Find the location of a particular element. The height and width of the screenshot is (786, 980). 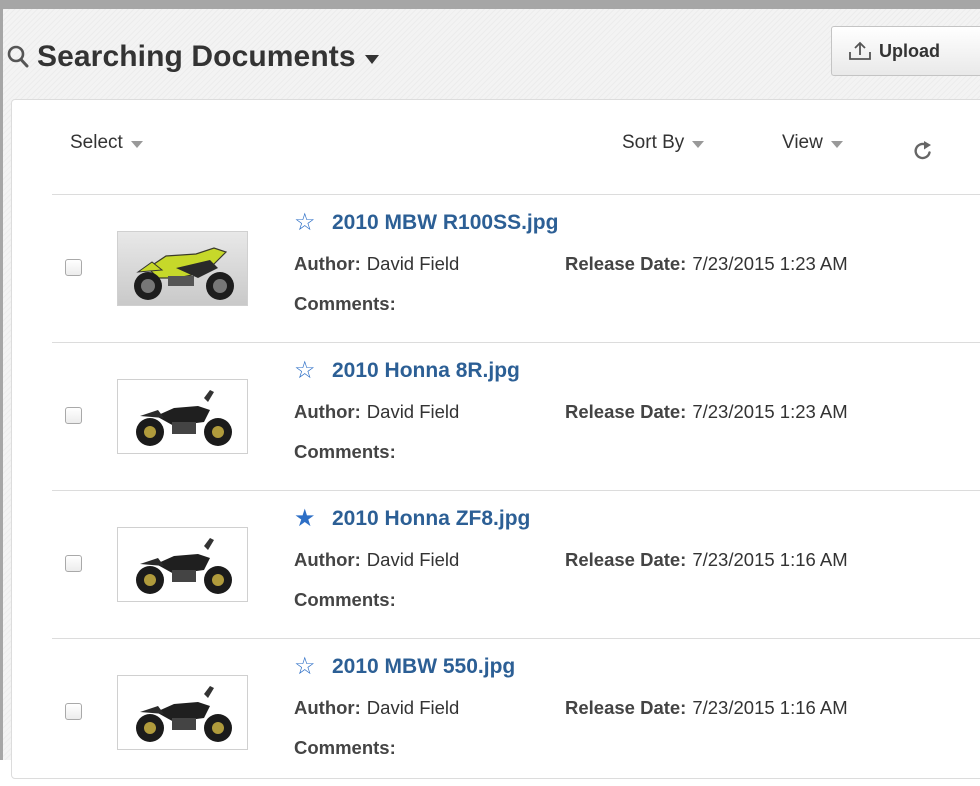

upload-button: Upload is located at coordinates (905, 51).